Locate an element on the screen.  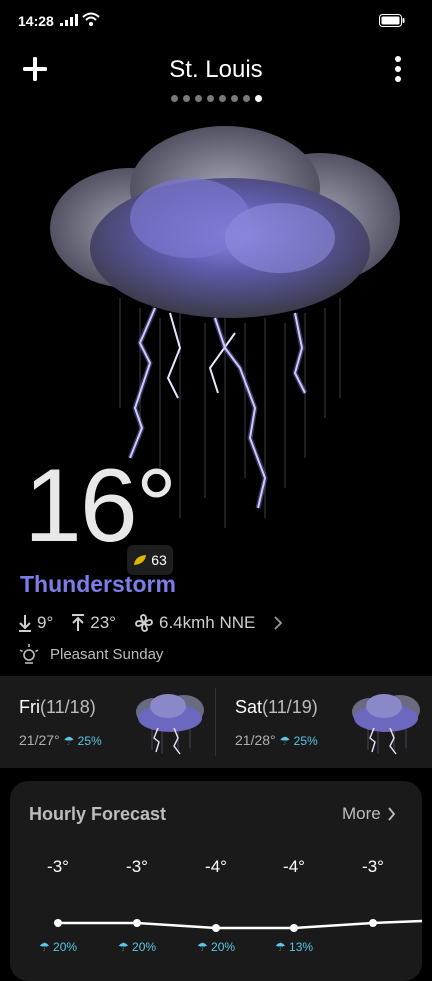
signal-icon is located at coordinates (69, 20).